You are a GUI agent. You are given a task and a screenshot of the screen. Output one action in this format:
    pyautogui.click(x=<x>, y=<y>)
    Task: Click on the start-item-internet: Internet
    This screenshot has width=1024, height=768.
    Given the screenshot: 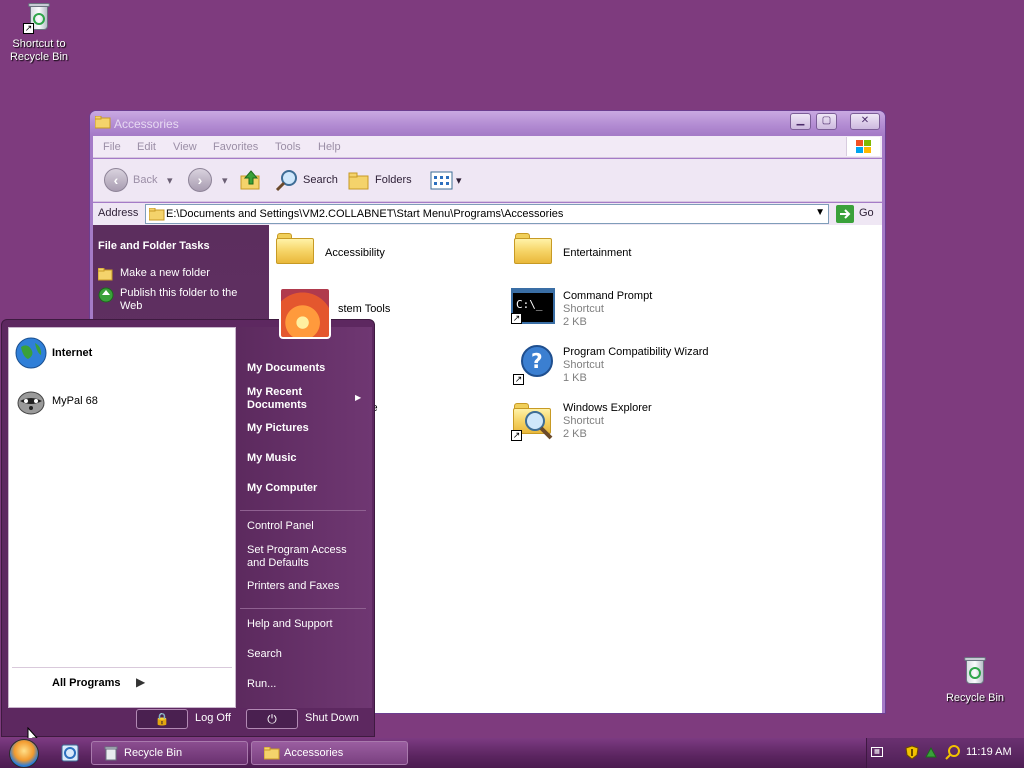 What is the action you would take?
    pyautogui.click(x=72, y=353)
    